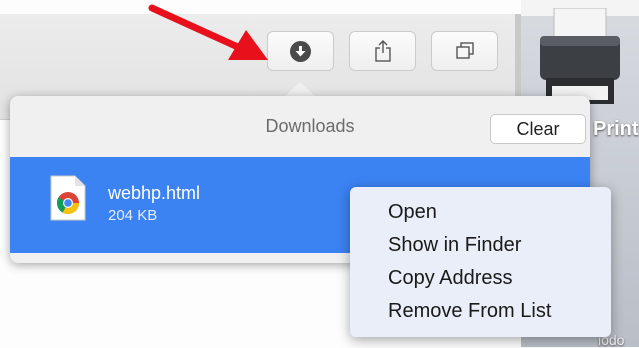 The width and height of the screenshot is (639, 348). Describe the element at coordinates (208, 32) in the screenshot. I see `red-arrow-annotation` at that location.